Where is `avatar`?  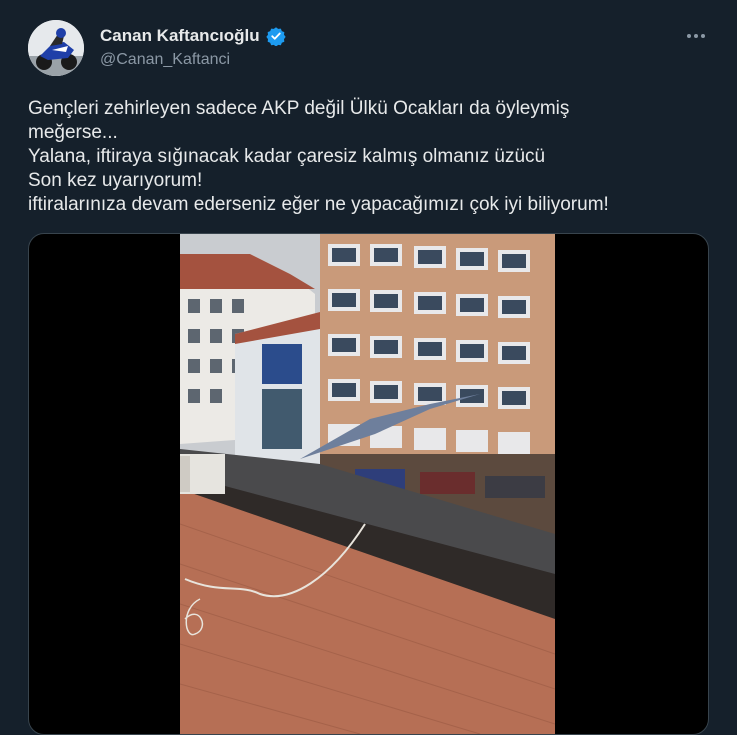 avatar is located at coordinates (56, 48).